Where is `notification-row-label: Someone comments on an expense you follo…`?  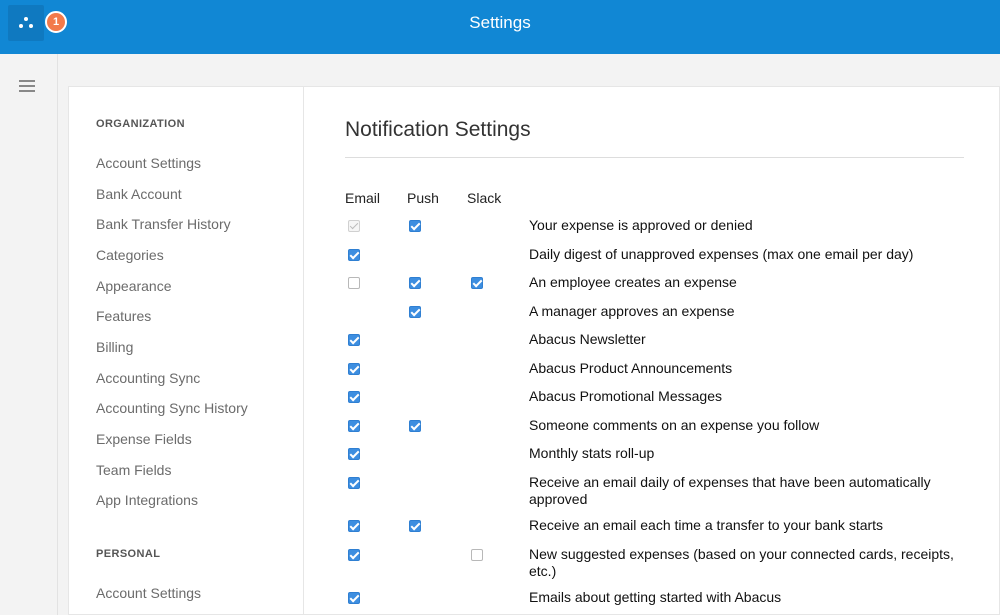
notification-row-label: Someone comments on an expense you follo… is located at coordinates (674, 425).